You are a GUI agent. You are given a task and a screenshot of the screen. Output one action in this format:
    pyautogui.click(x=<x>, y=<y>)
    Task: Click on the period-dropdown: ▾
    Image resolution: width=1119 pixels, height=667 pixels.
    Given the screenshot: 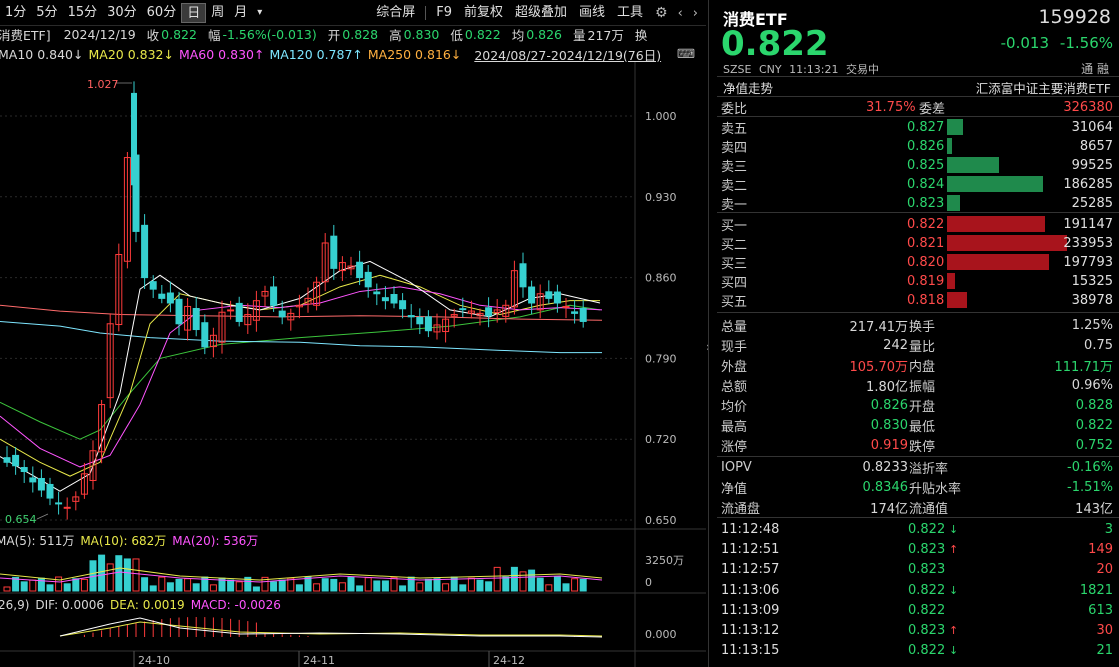 What is the action you would take?
    pyautogui.click(x=259, y=13)
    